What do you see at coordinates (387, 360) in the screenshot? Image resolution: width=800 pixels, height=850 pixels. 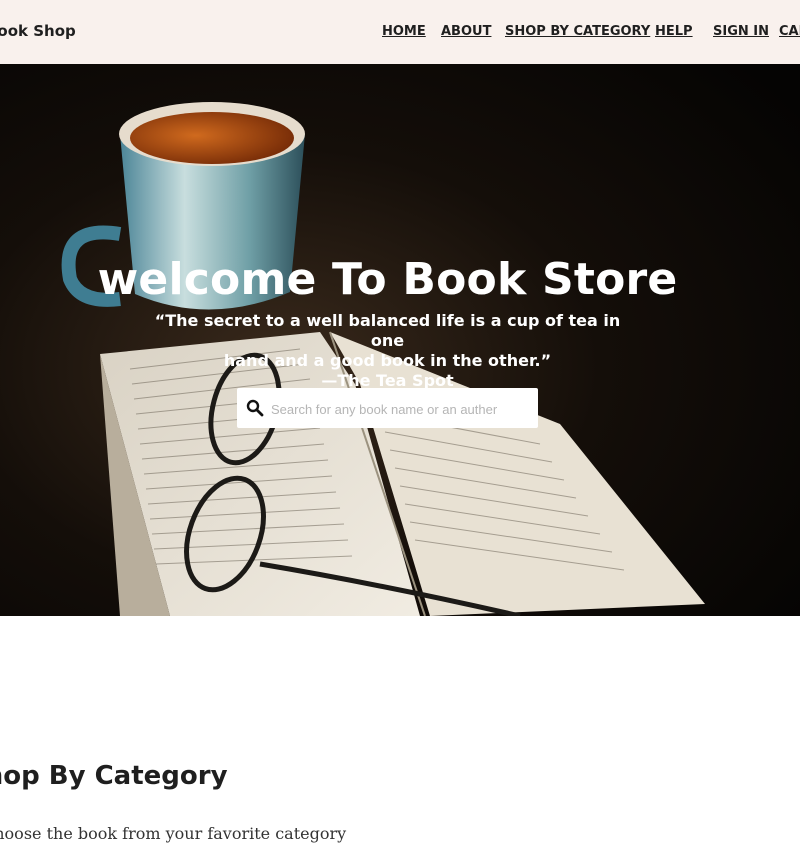 I see `quote-line-2: hand and a good book in the other.”` at bounding box center [387, 360].